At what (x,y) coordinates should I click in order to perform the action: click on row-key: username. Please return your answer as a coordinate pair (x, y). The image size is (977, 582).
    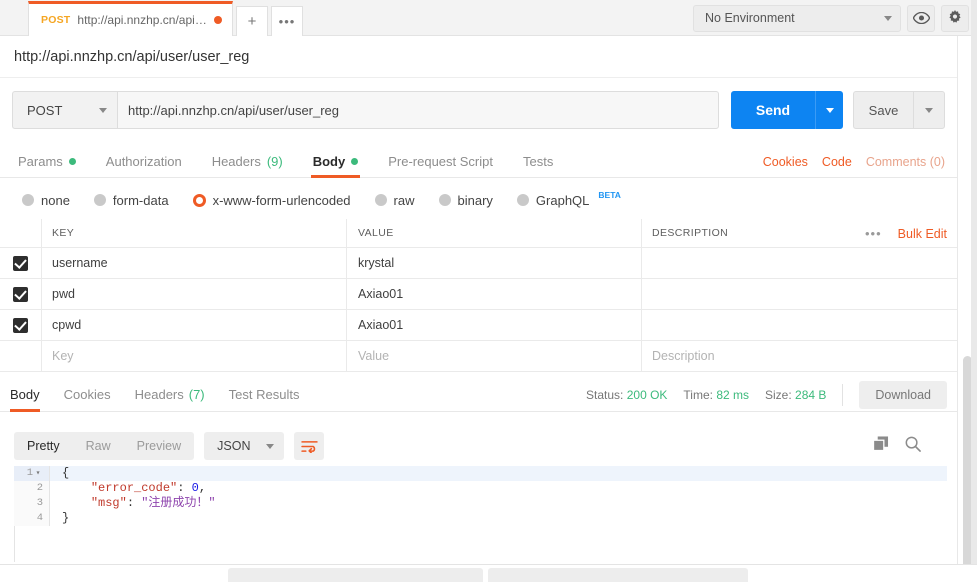
    Looking at the image, I should click on (194, 263).